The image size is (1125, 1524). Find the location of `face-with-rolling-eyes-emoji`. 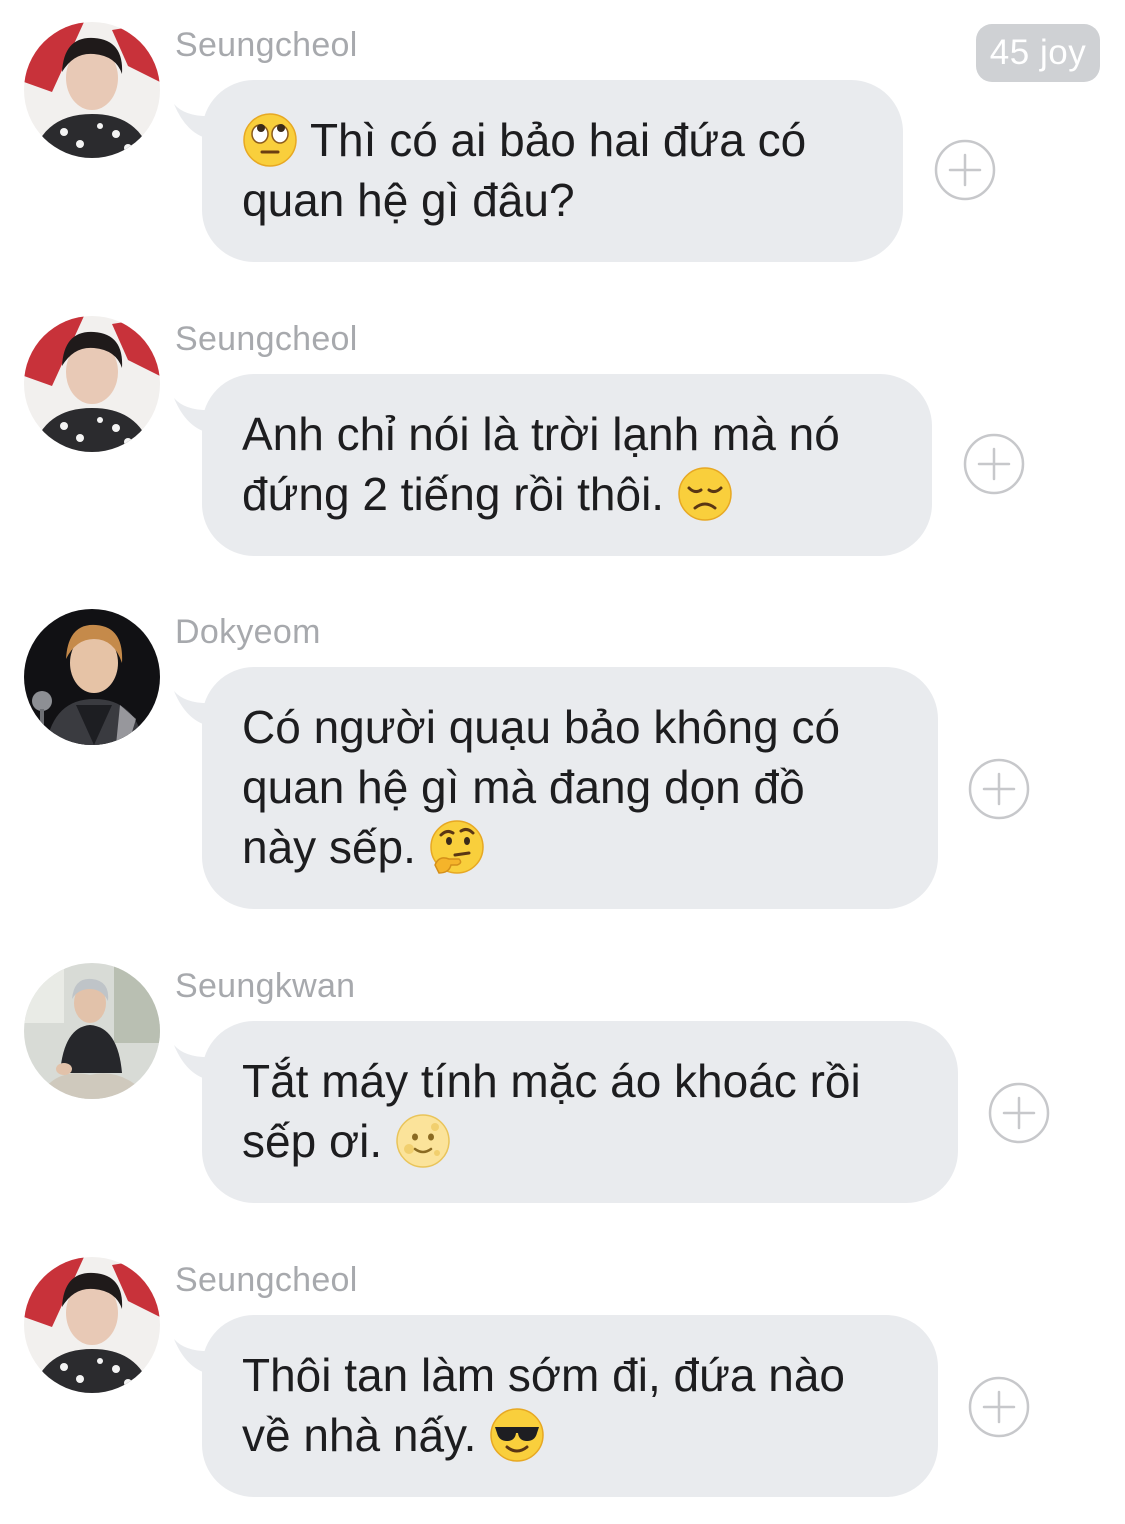

face-with-rolling-eyes-emoji is located at coordinates (270, 140).